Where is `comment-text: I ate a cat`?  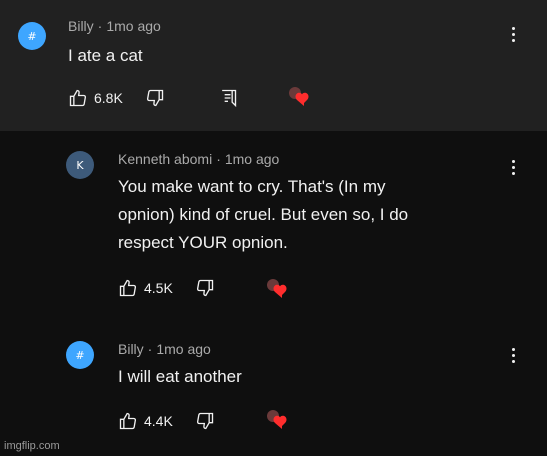 comment-text: I ate a cat is located at coordinates (105, 55).